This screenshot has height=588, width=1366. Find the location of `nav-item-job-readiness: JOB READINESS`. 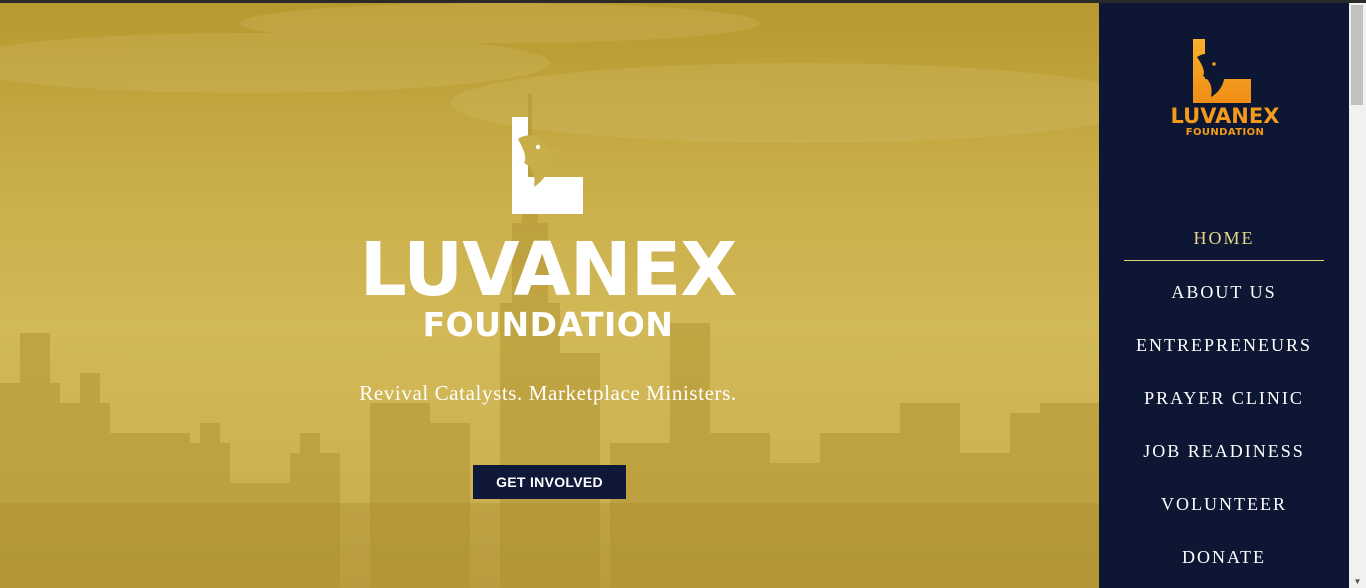

nav-item-job-readiness: JOB READINESS is located at coordinates (1224, 454).